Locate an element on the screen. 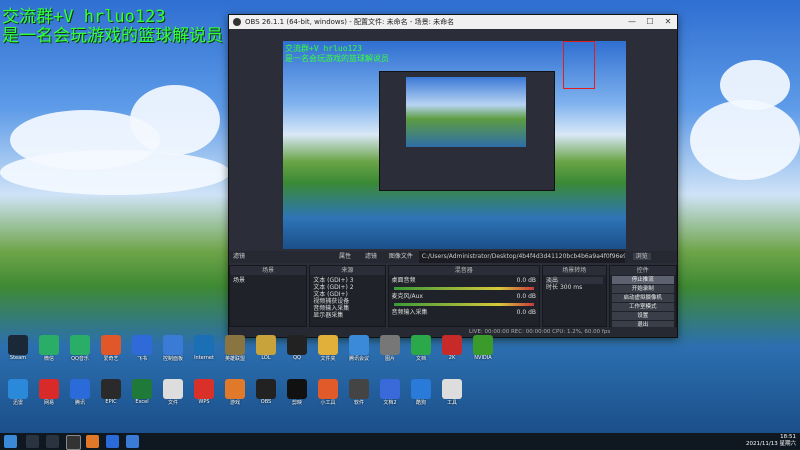 The height and width of the screenshot is (450, 800). properties-button: 属性 is located at coordinates (345, 256).